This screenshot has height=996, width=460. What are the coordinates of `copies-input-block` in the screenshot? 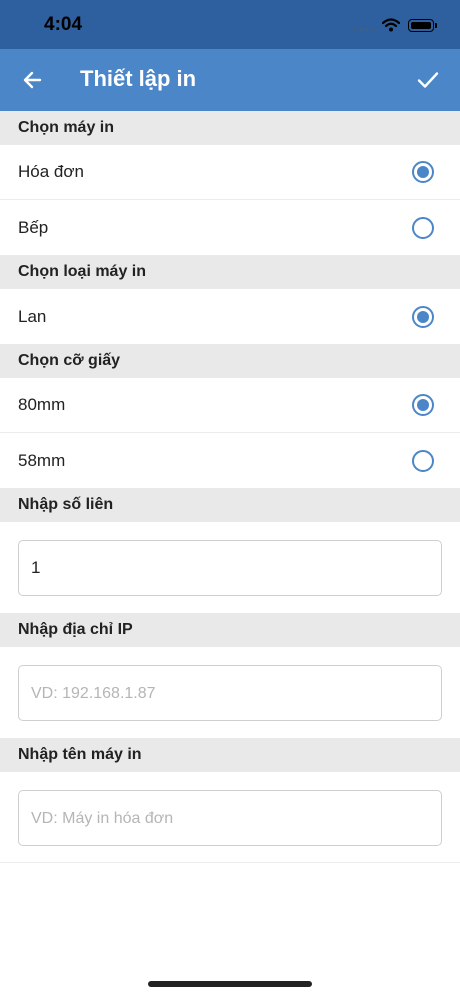 It's located at (230, 567).